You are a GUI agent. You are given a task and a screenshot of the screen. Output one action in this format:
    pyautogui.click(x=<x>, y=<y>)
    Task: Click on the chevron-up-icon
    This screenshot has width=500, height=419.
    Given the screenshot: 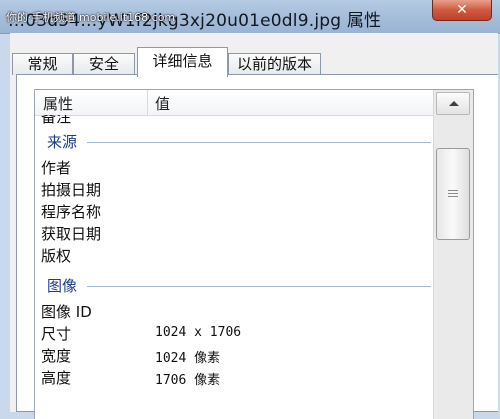 What is the action you would take?
    pyautogui.click(x=454, y=103)
    